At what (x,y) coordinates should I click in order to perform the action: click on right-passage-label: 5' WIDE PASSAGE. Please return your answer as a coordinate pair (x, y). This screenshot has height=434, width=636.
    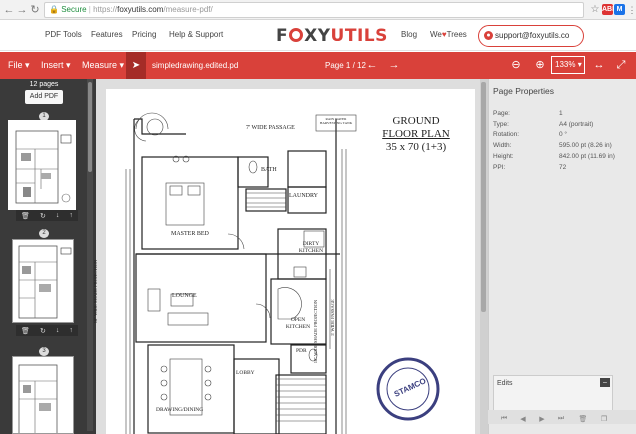
    Looking at the image, I should click on (332, 317).